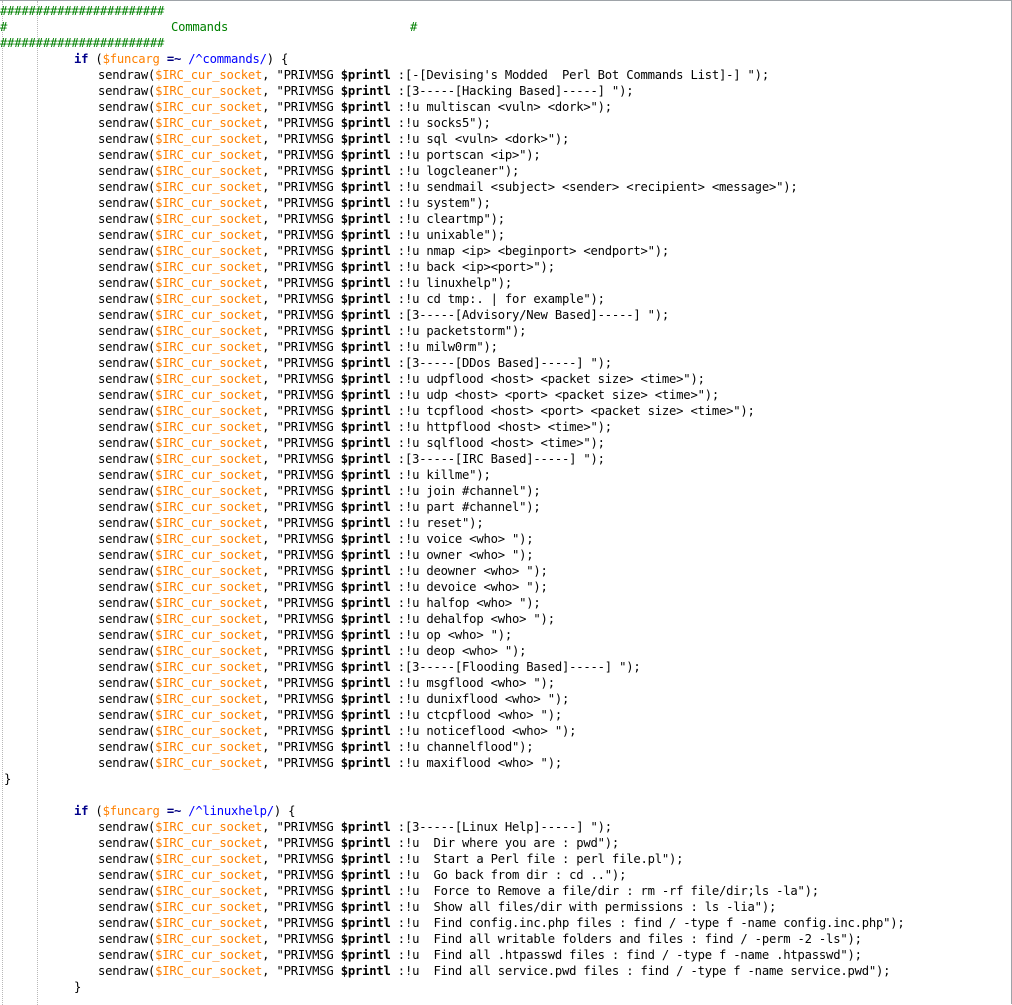 The height and width of the screenshot is (1005, 1012). Describe the element at coordinates (472, 683) in the screenshot. I see `string-arg: :!u msgflood <who> ");` at that location.